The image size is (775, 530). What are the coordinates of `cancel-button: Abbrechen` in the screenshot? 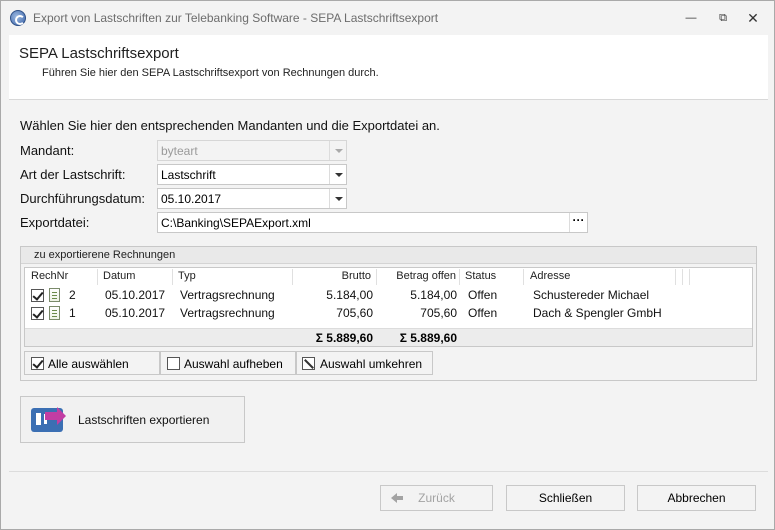 It's located at (696, 498).